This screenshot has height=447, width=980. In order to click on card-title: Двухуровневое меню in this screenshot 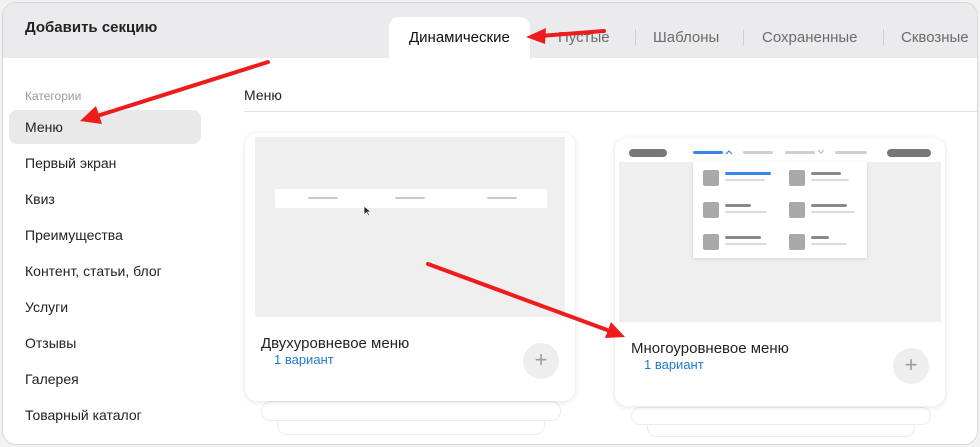, I will do `click(335, 343)`.